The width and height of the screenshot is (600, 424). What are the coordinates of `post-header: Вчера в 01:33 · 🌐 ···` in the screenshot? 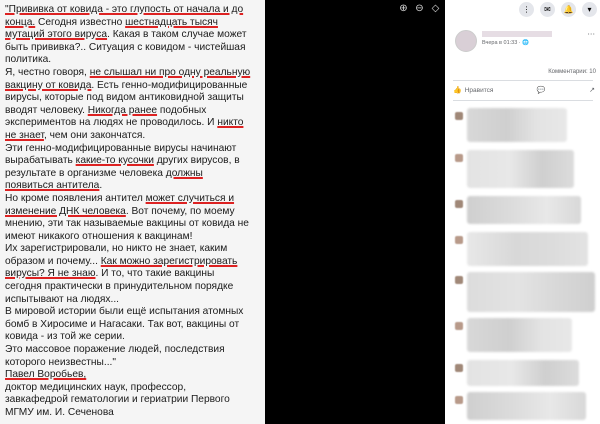 It's located at (525, 41).